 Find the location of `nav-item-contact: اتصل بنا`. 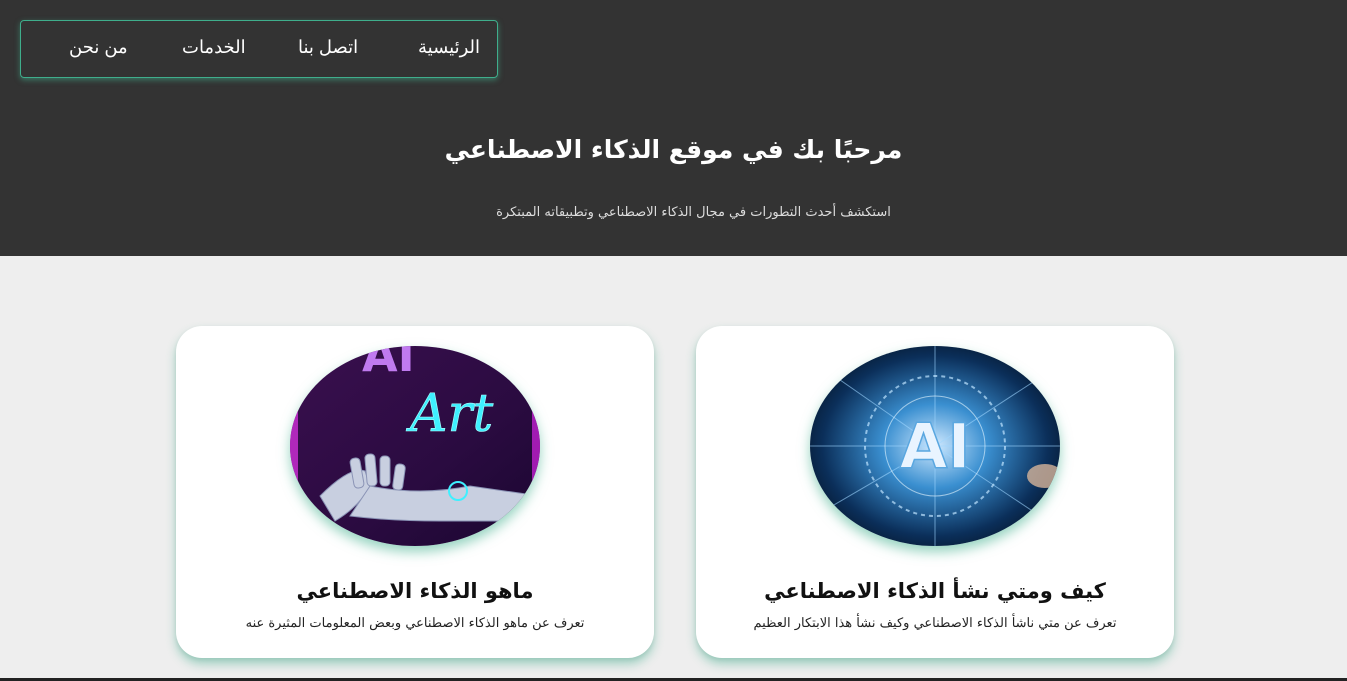

nav-item-contact: اتصل بنا is located at coordinates (328, 47).